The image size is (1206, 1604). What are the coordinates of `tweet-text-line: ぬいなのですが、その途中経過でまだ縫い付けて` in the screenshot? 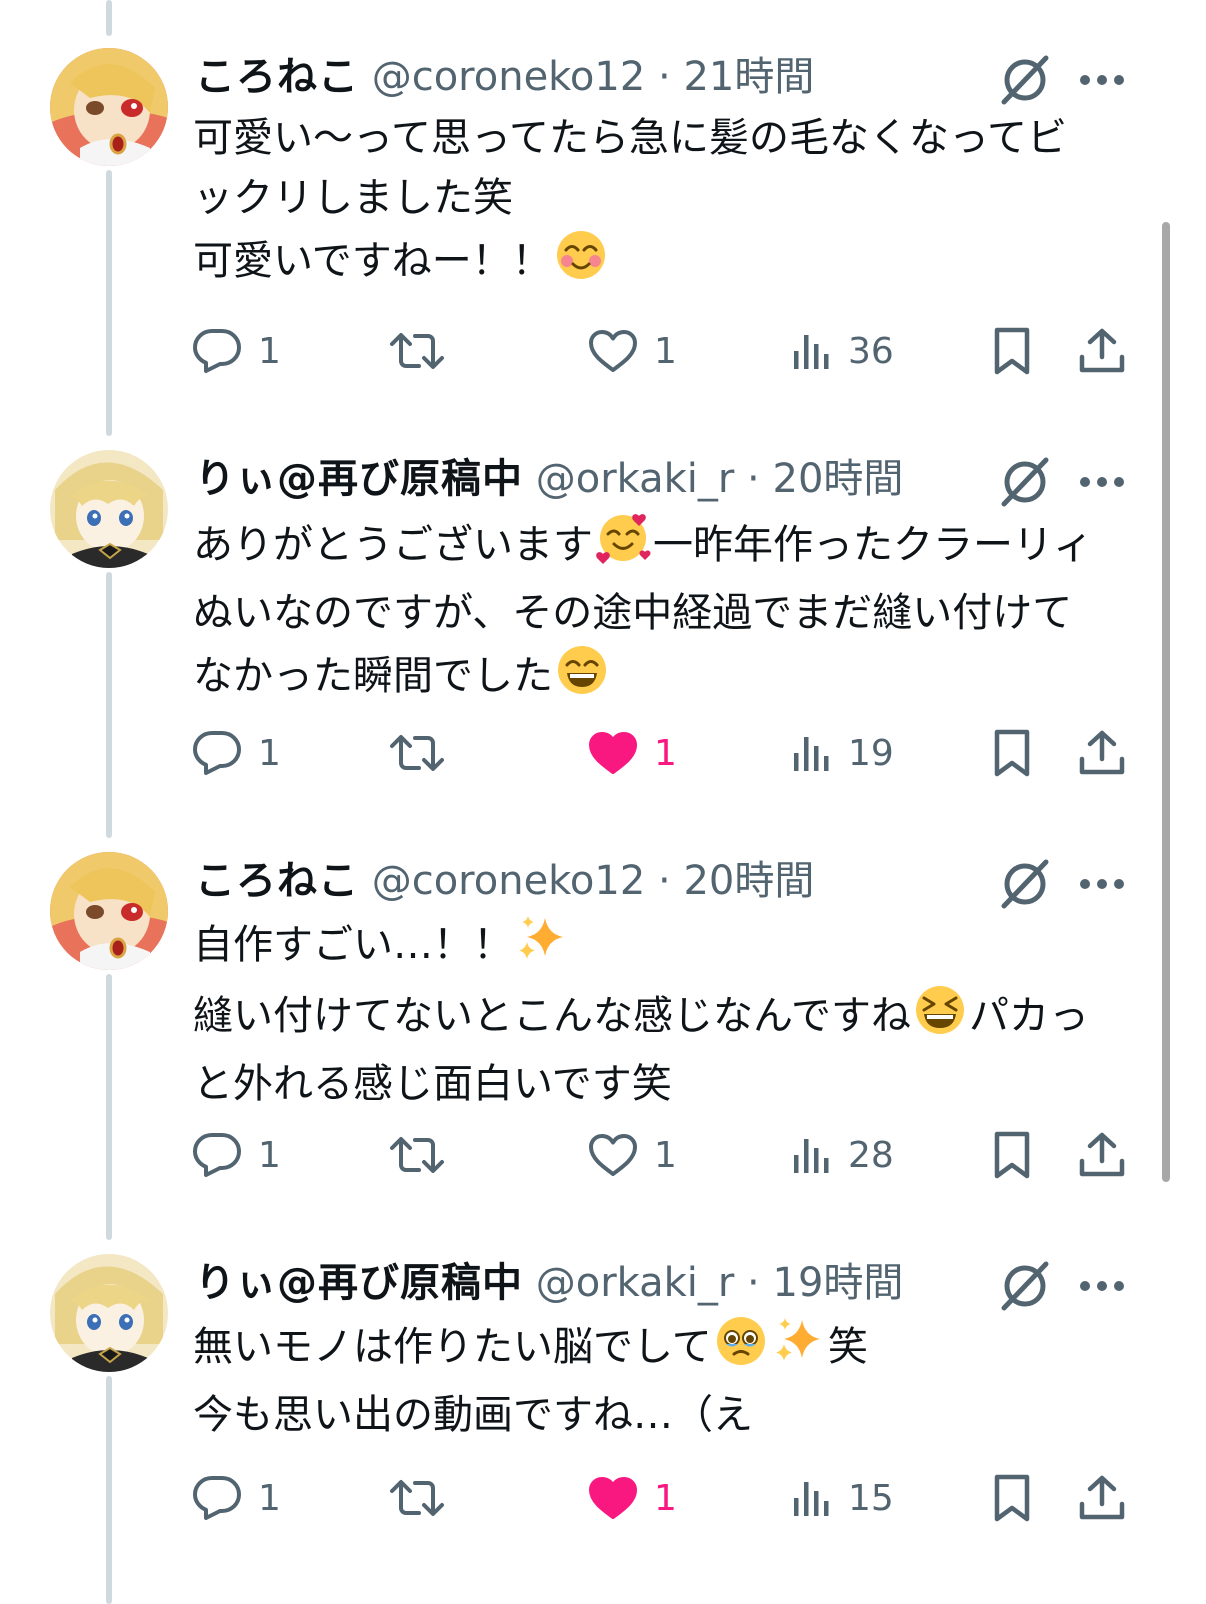 It's located at (668, 613).